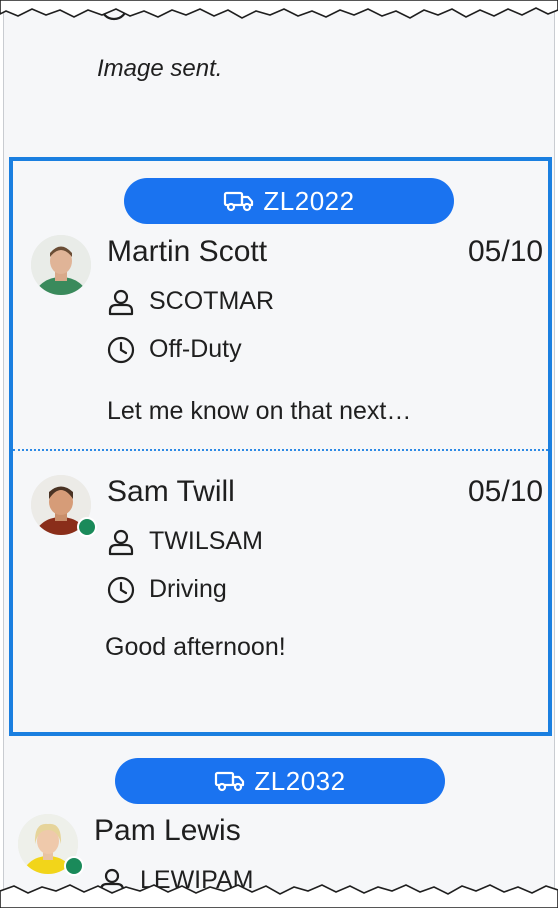  What do you see at coordinates (195, 349) in the screenshot?
I see `duty-status: Off-Duty` at bounding box center [195, 349].